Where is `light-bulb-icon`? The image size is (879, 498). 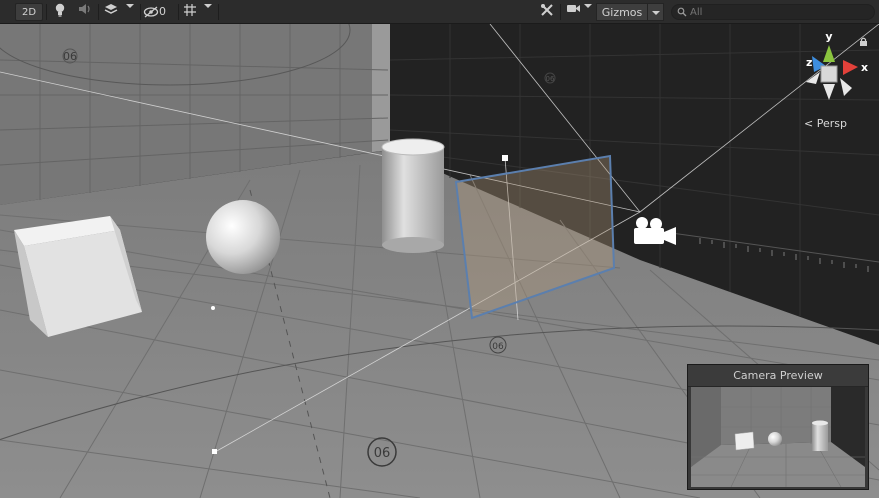 light-bulb-icon is located at coordinates (60, 10).